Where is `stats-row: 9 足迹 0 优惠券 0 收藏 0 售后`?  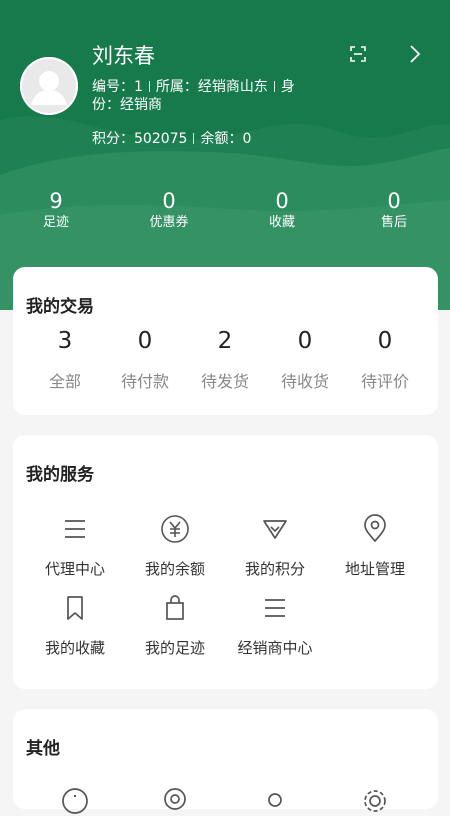
stats-row: 9 足迹 0 优惠券 0 收藏 0 售后 is located at coordinates (225, 213).